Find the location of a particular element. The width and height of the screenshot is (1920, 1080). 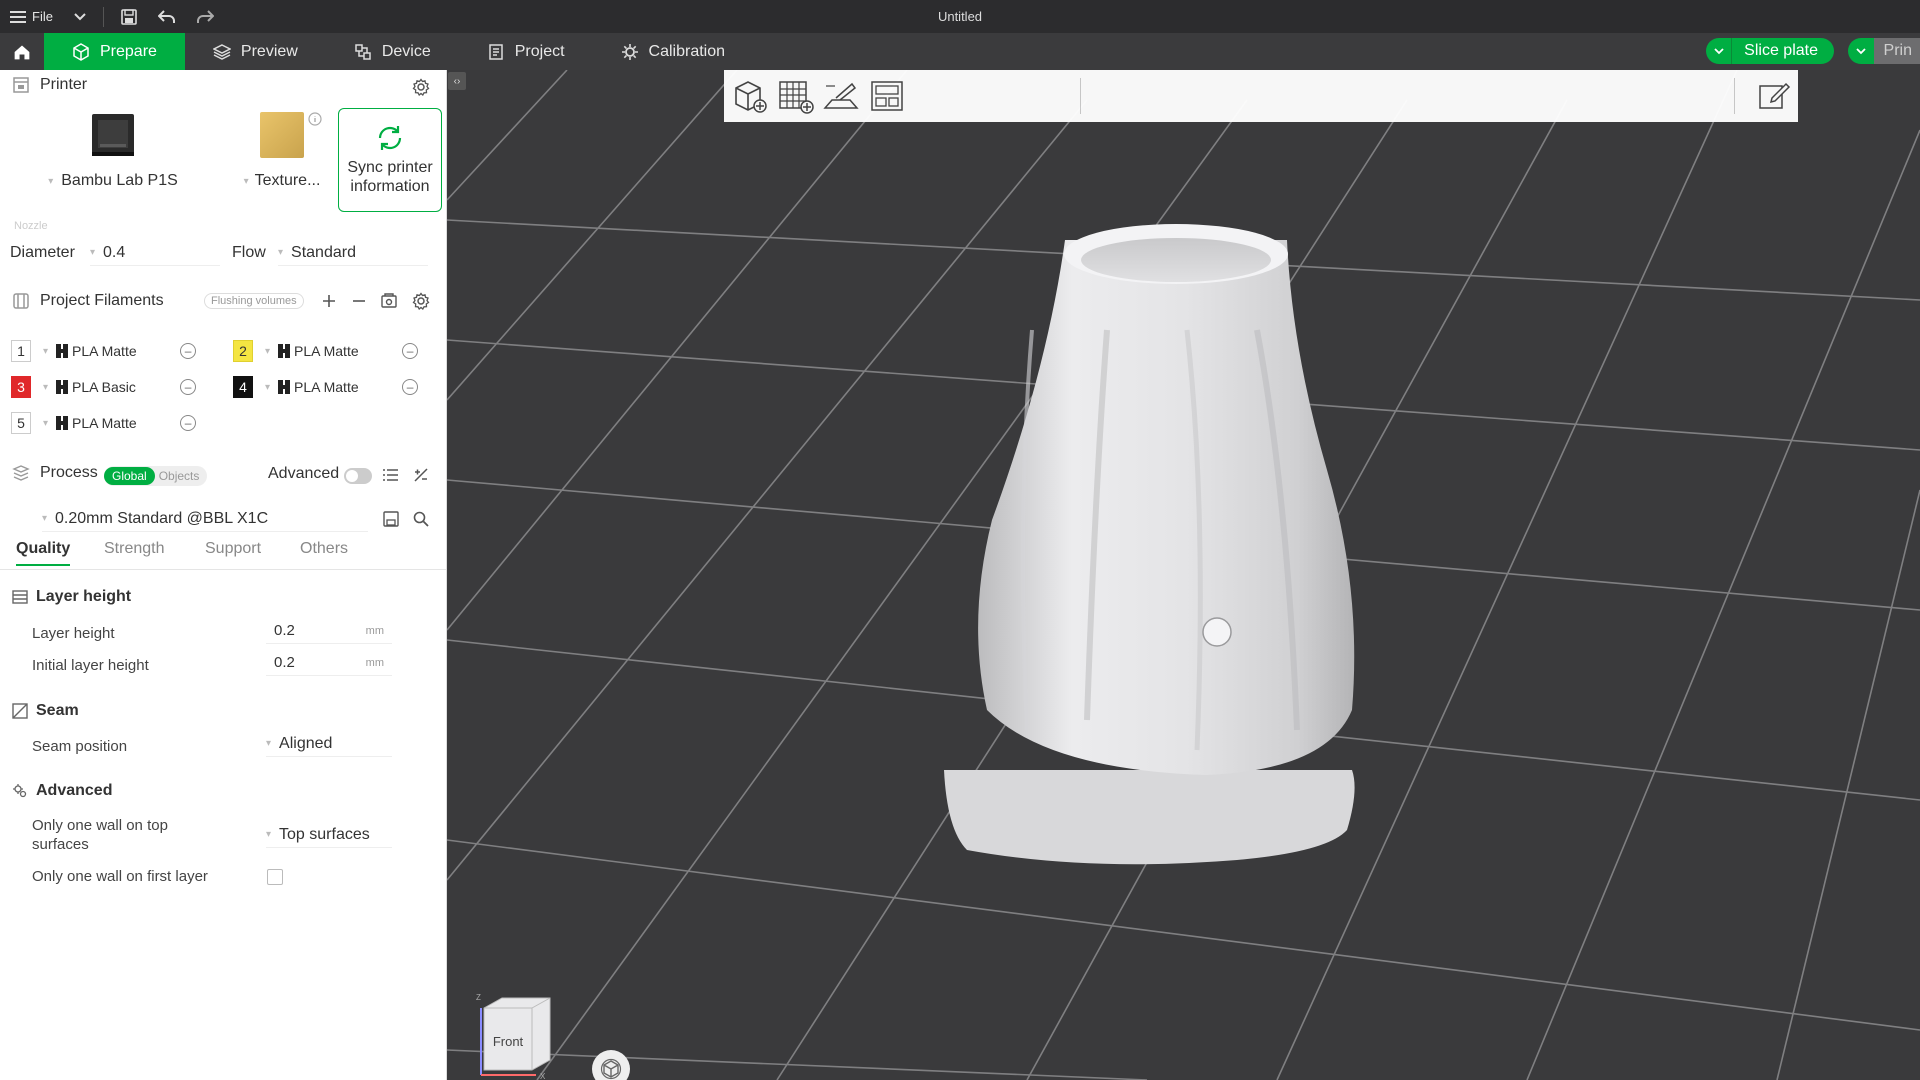

remove-filament-icon is located at coordinates (359, 301).